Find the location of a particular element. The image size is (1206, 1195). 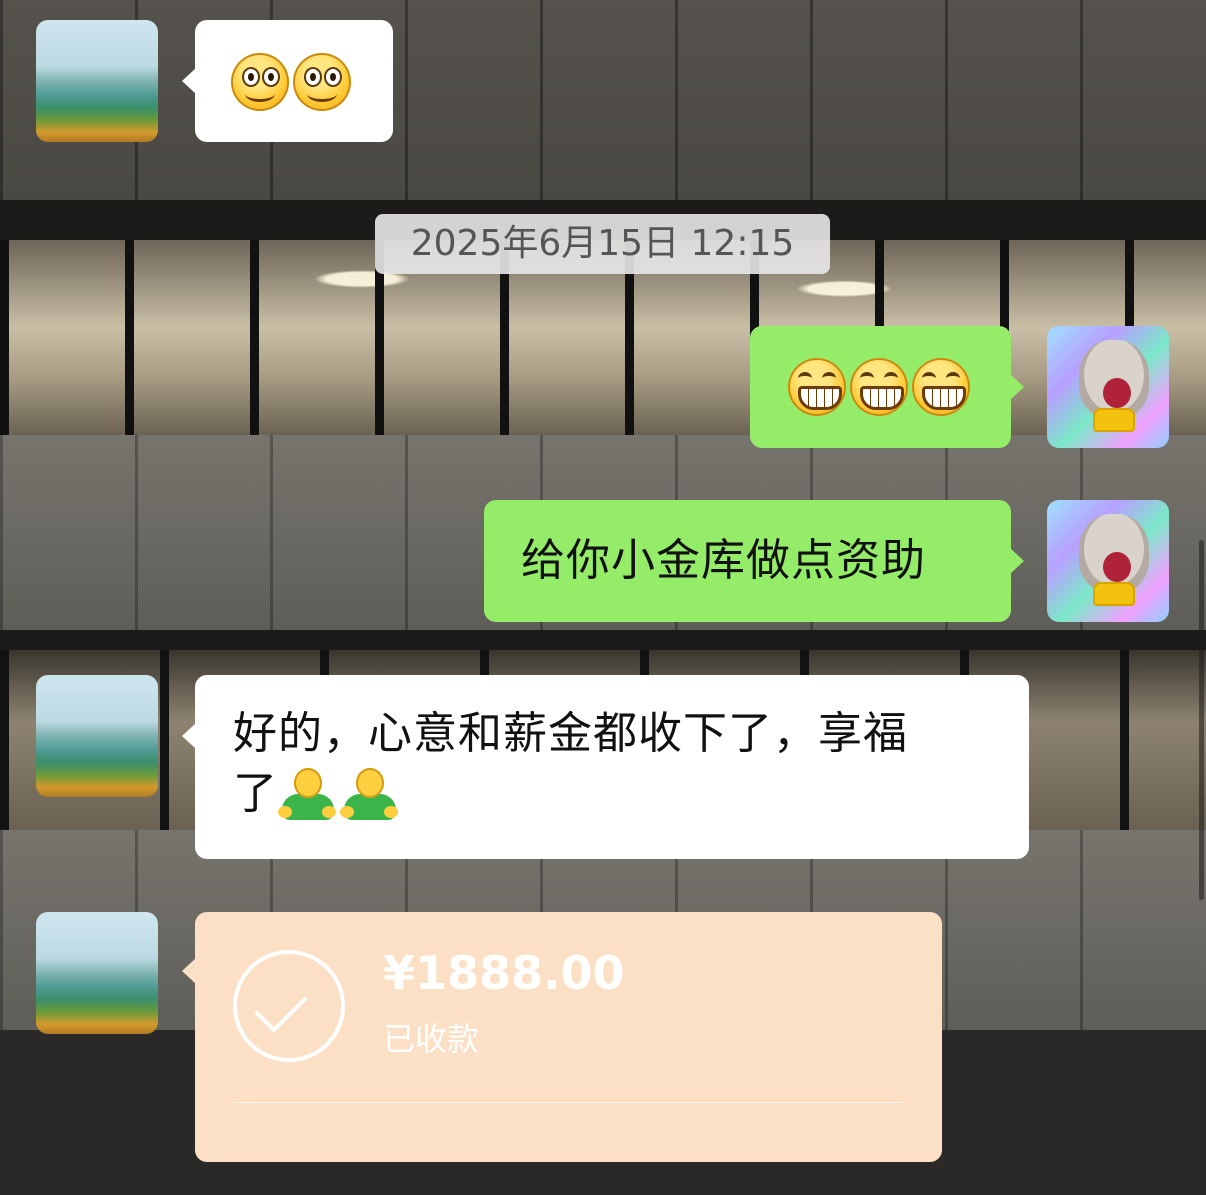

message-text: 了 is located at coordinates (255, 793).